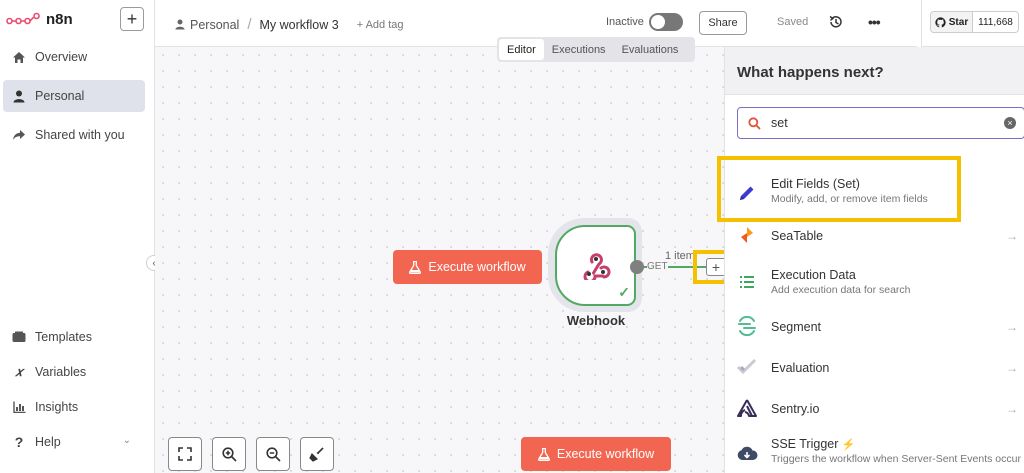 The image size is (1024, 473). What do you see at coordinates (650, 49) in the screenshot?
I see `tab-evaluations: Evaluations` at bounding box center [650, 49].